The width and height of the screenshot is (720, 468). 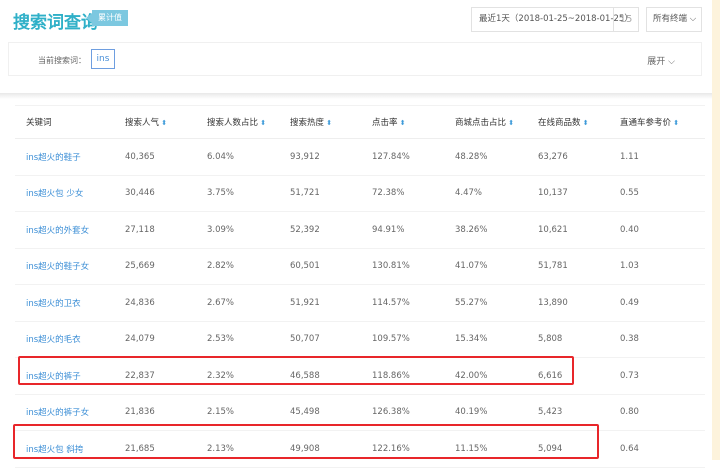 What do you see at coordinates (471, 266) in the screenshot?
I see `cell-value: 41.07%` at bounding box center [471, 266].